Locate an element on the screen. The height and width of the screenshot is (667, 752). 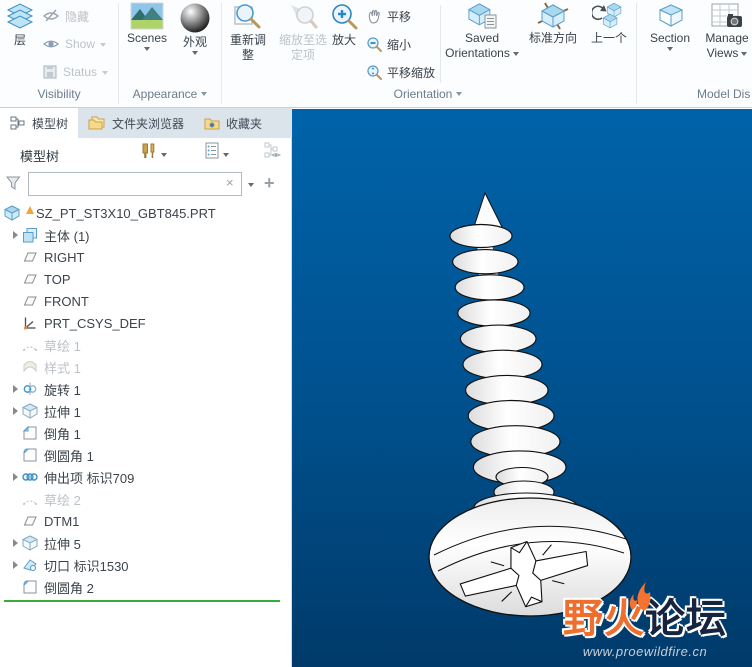
scenes-icon is located at coordinates (147, 16).